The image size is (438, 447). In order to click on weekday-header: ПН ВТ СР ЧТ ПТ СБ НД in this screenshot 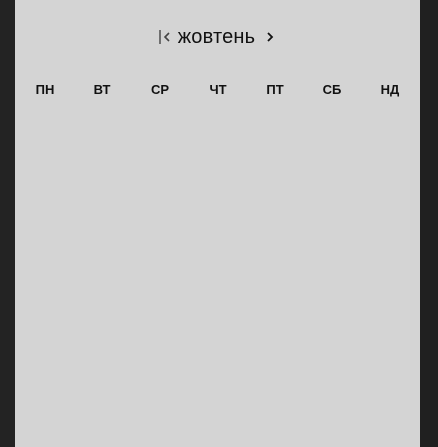, I will do `click(217, 90)`.